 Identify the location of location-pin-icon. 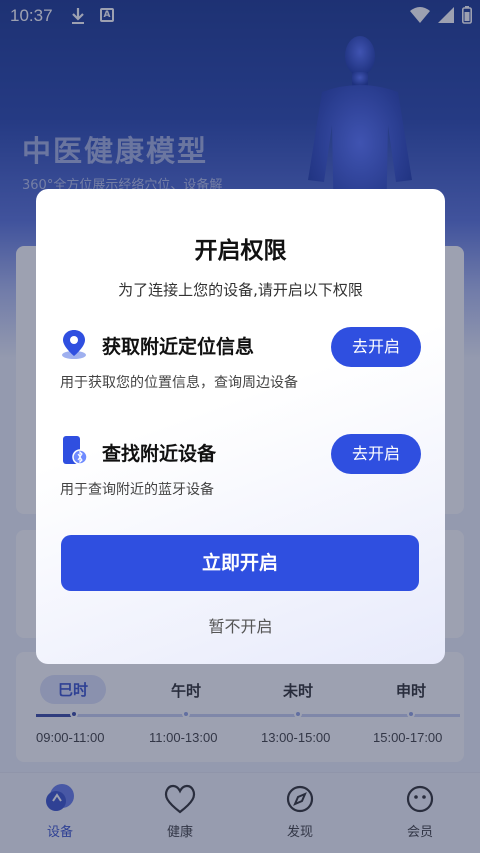
(74, 344).